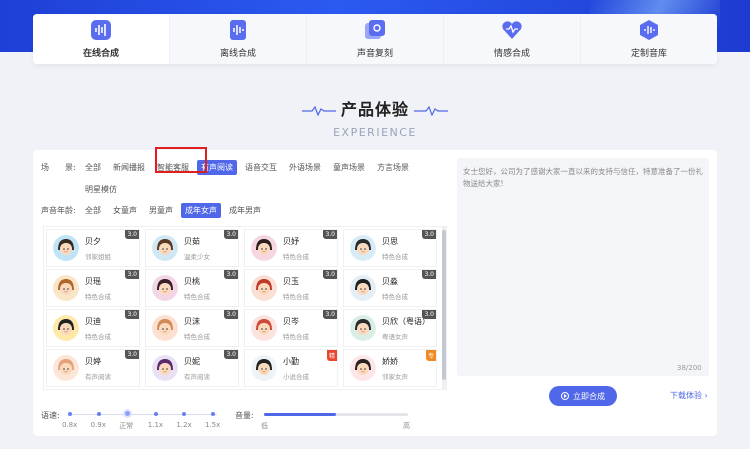  I want to click on voice-name: 小勤, so click(291, 361).